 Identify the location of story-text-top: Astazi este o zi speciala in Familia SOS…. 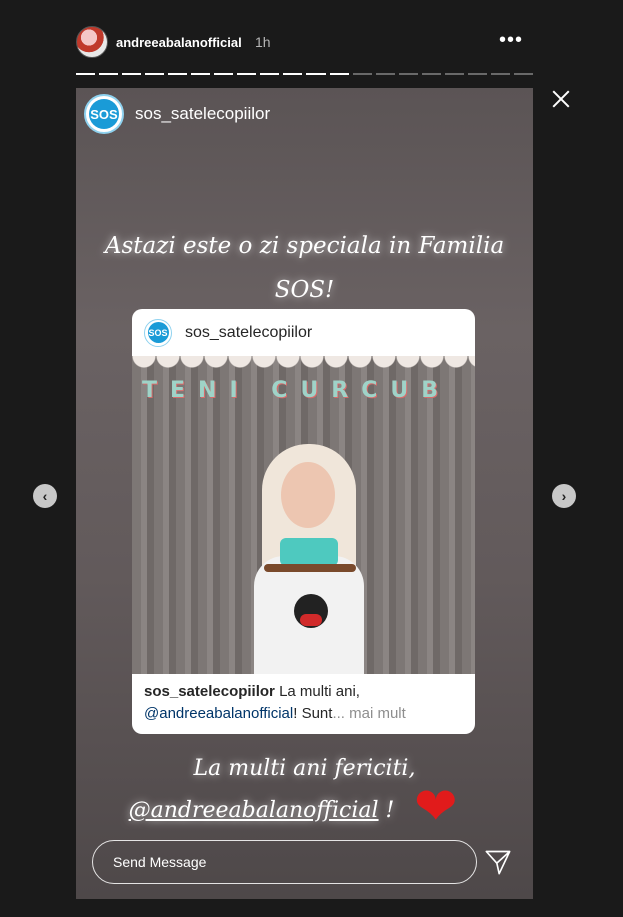
(304, 268).